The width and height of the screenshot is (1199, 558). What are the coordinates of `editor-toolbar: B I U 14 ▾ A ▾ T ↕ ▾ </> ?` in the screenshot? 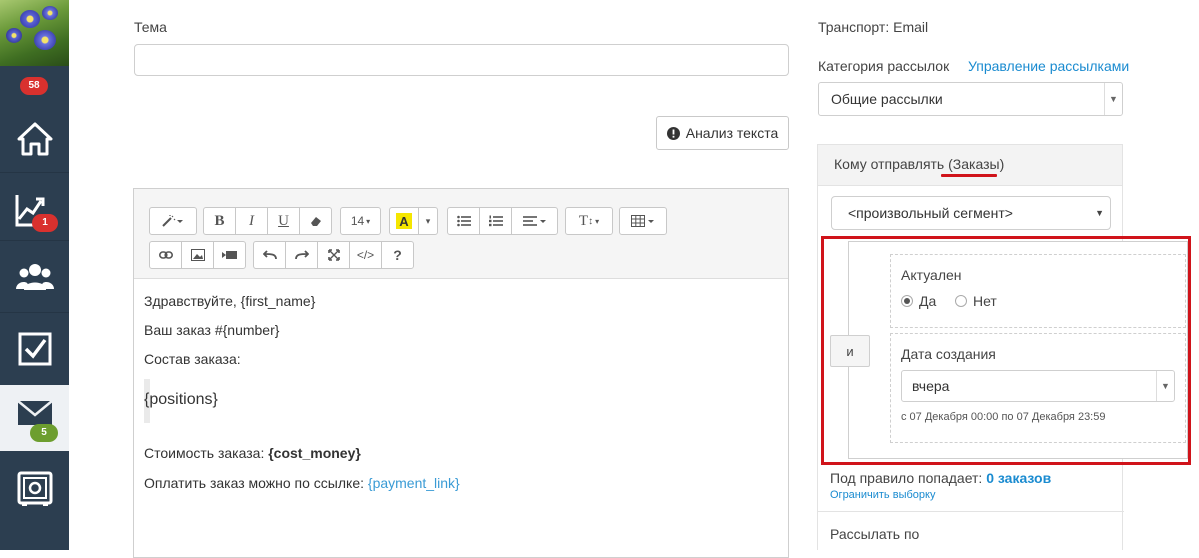 It's located at (461, 234).